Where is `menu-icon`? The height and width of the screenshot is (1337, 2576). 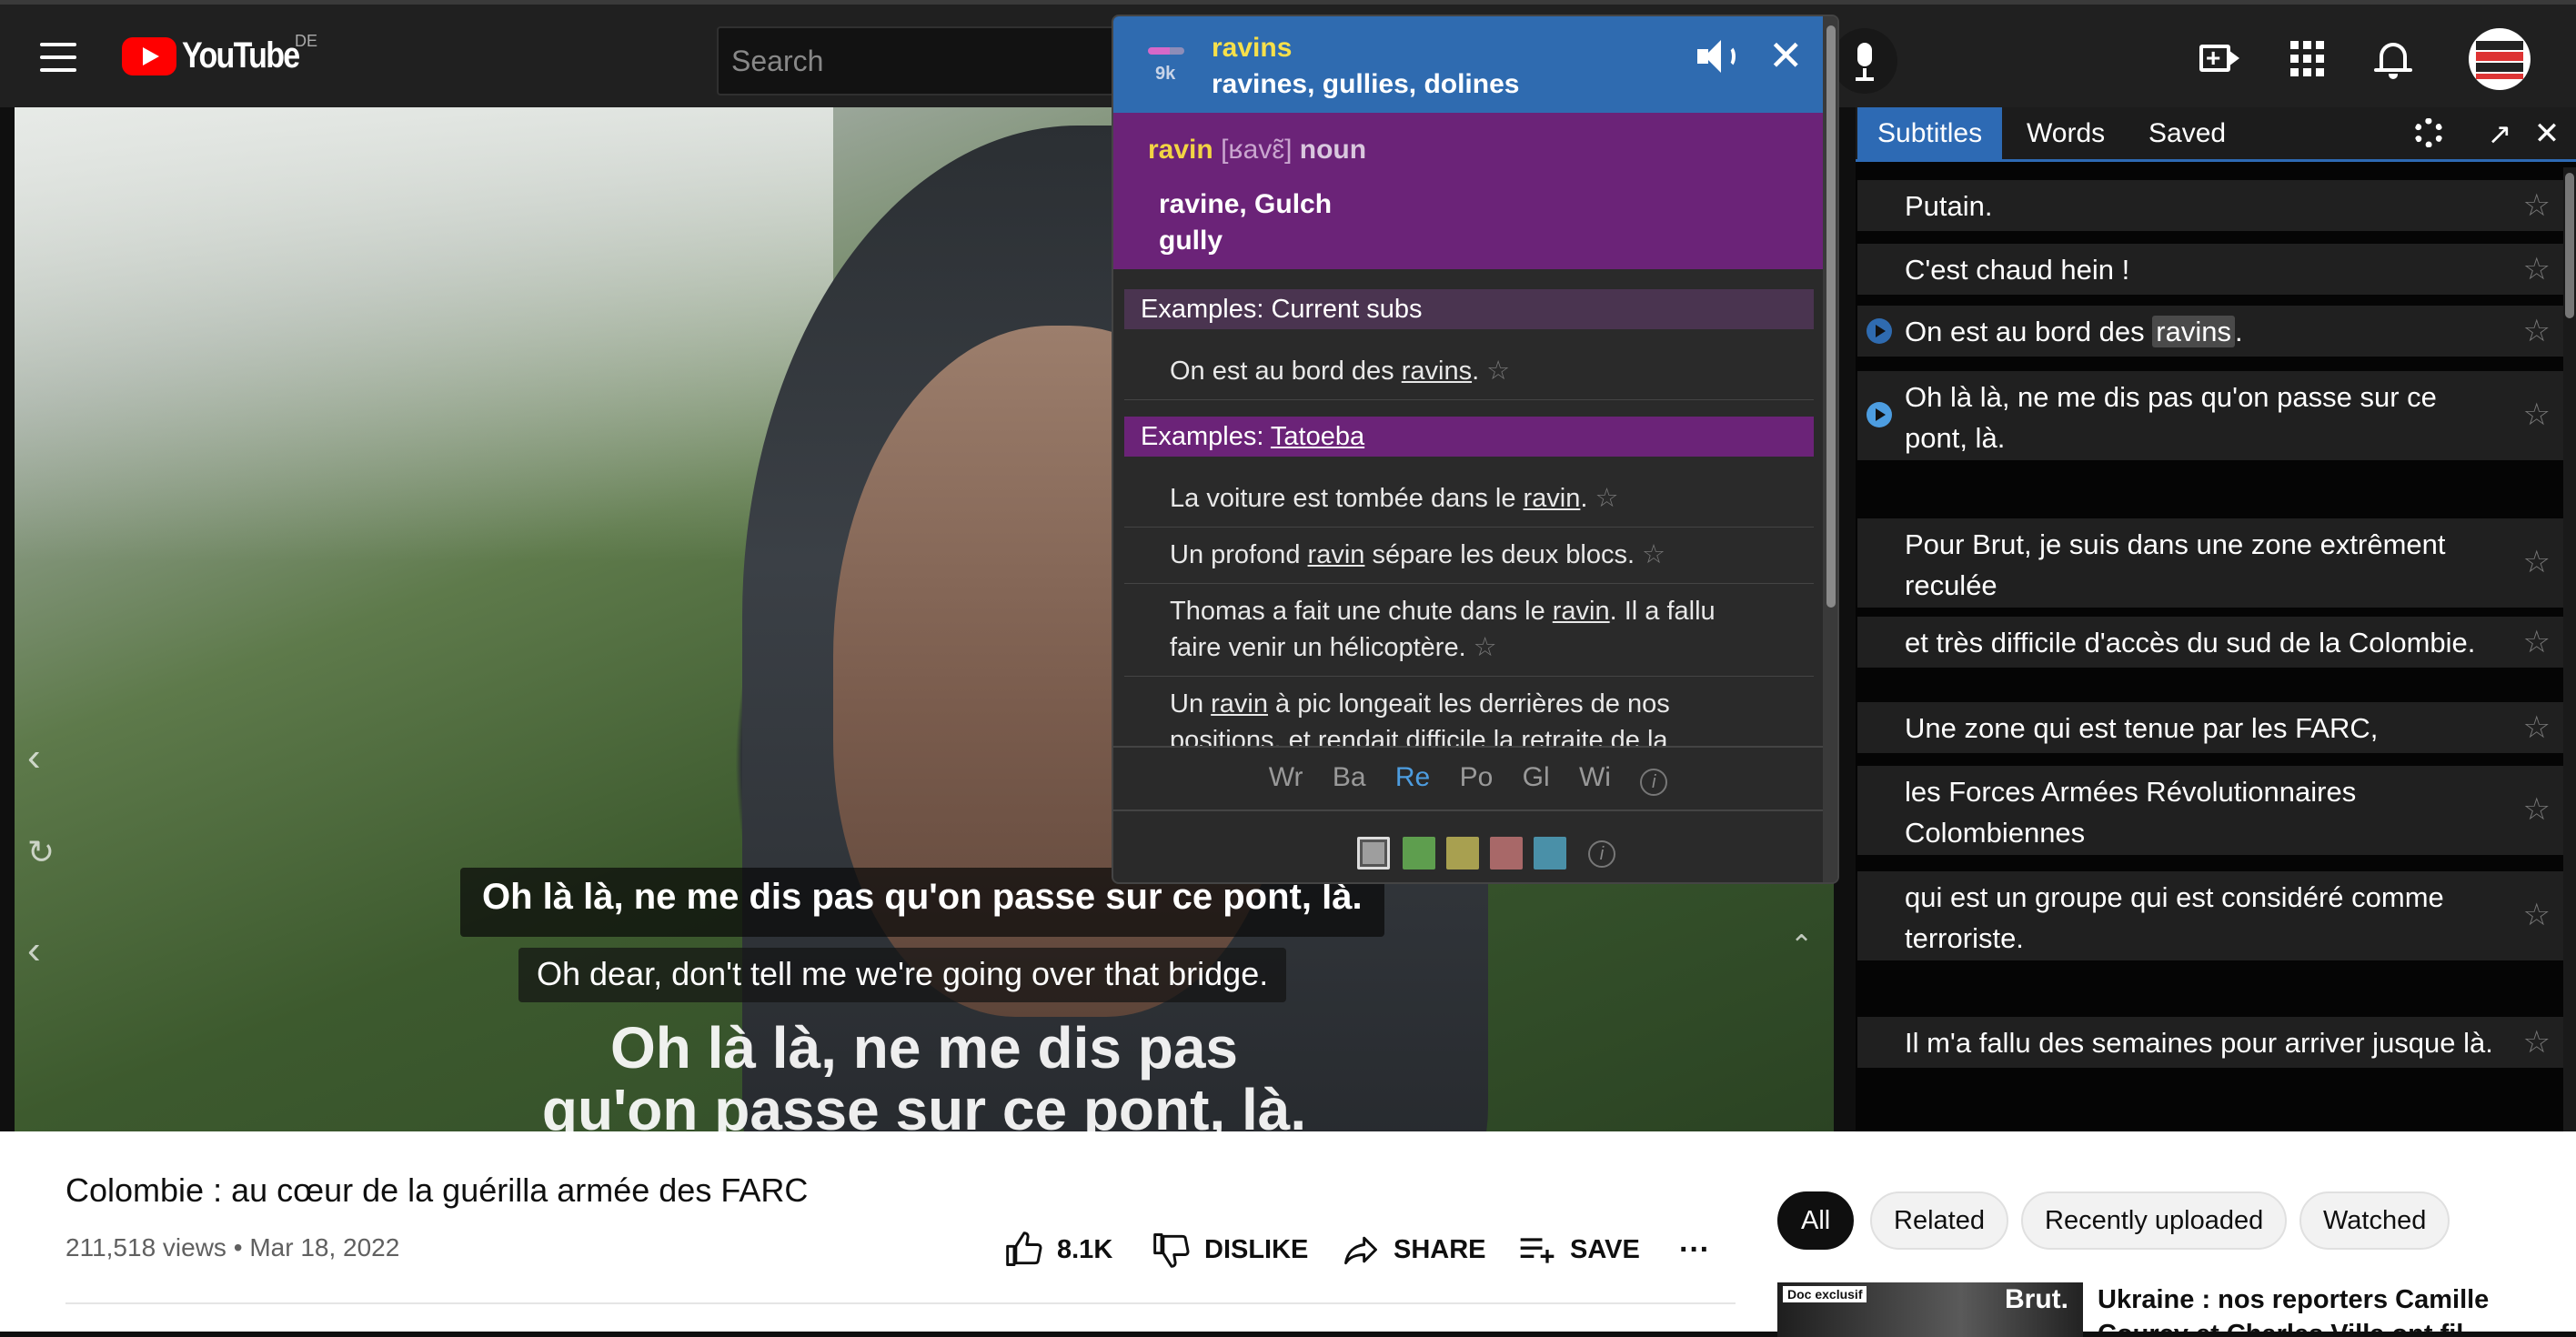 menu-icon is located at coordinates (58, 58).